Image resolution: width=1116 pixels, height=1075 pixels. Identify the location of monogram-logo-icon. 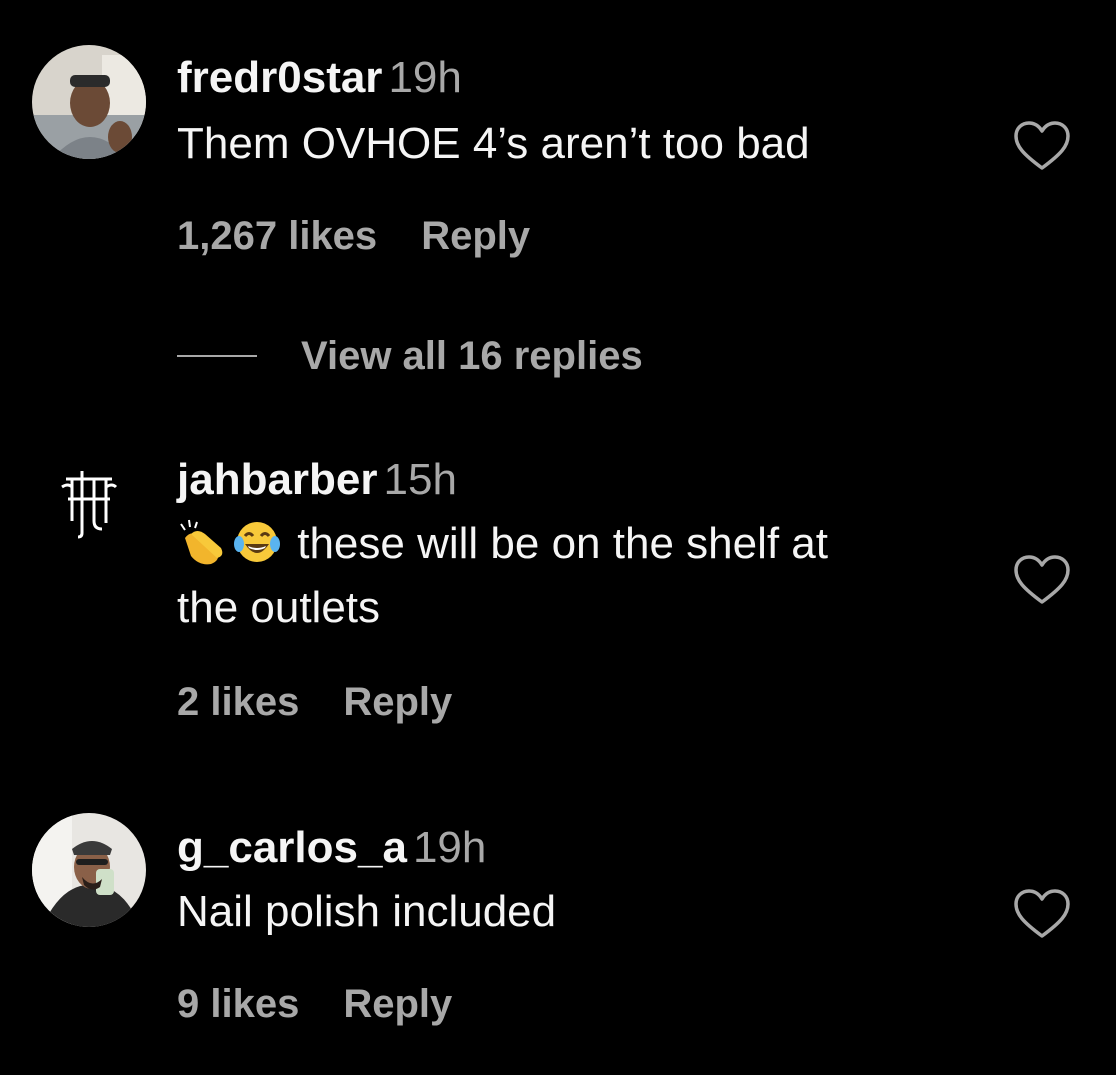
(89, 500).